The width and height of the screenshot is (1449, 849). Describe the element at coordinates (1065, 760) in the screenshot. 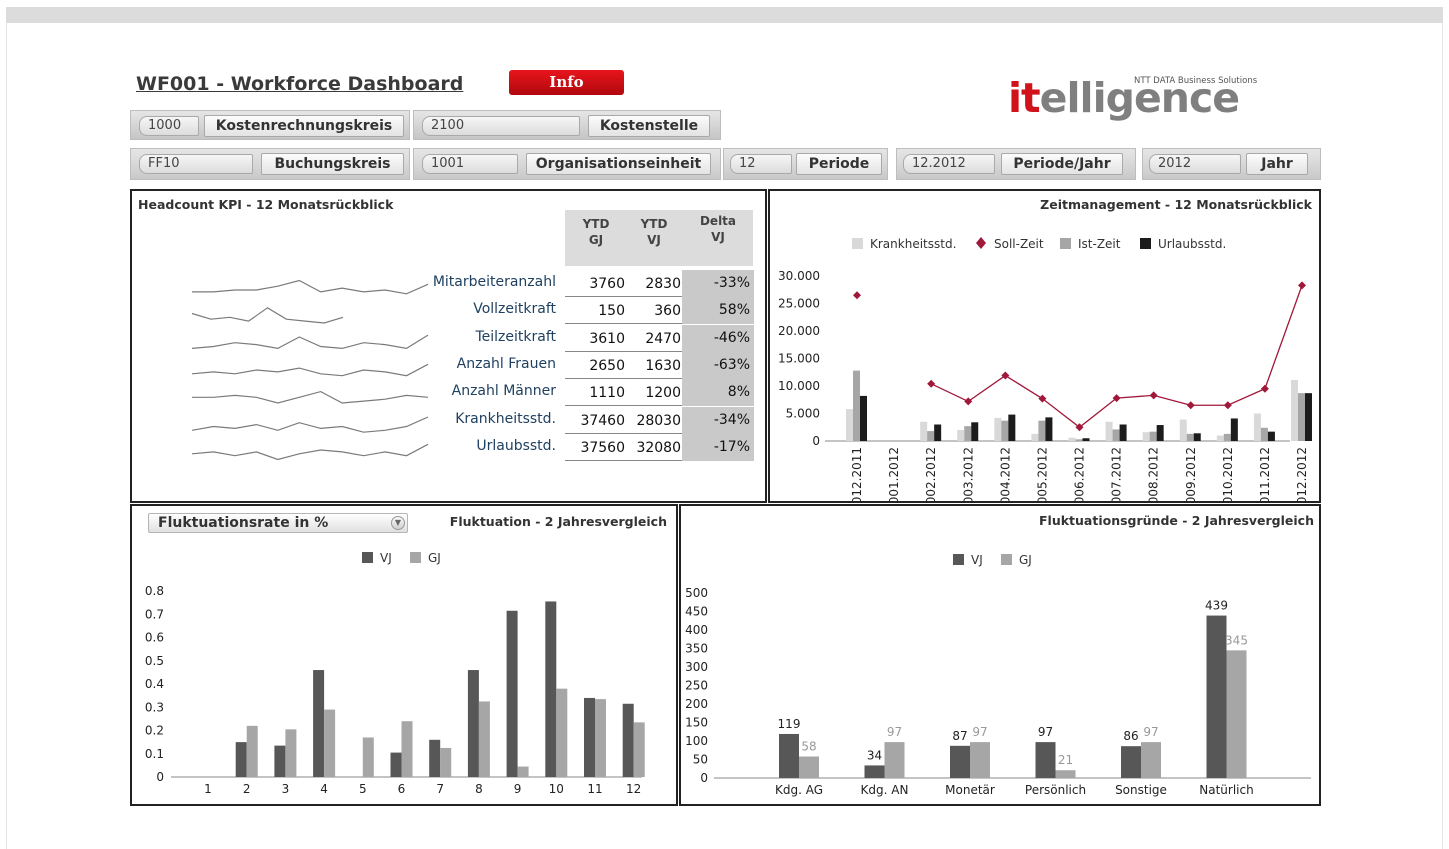

I see `data-label-gj: 21` at that location.